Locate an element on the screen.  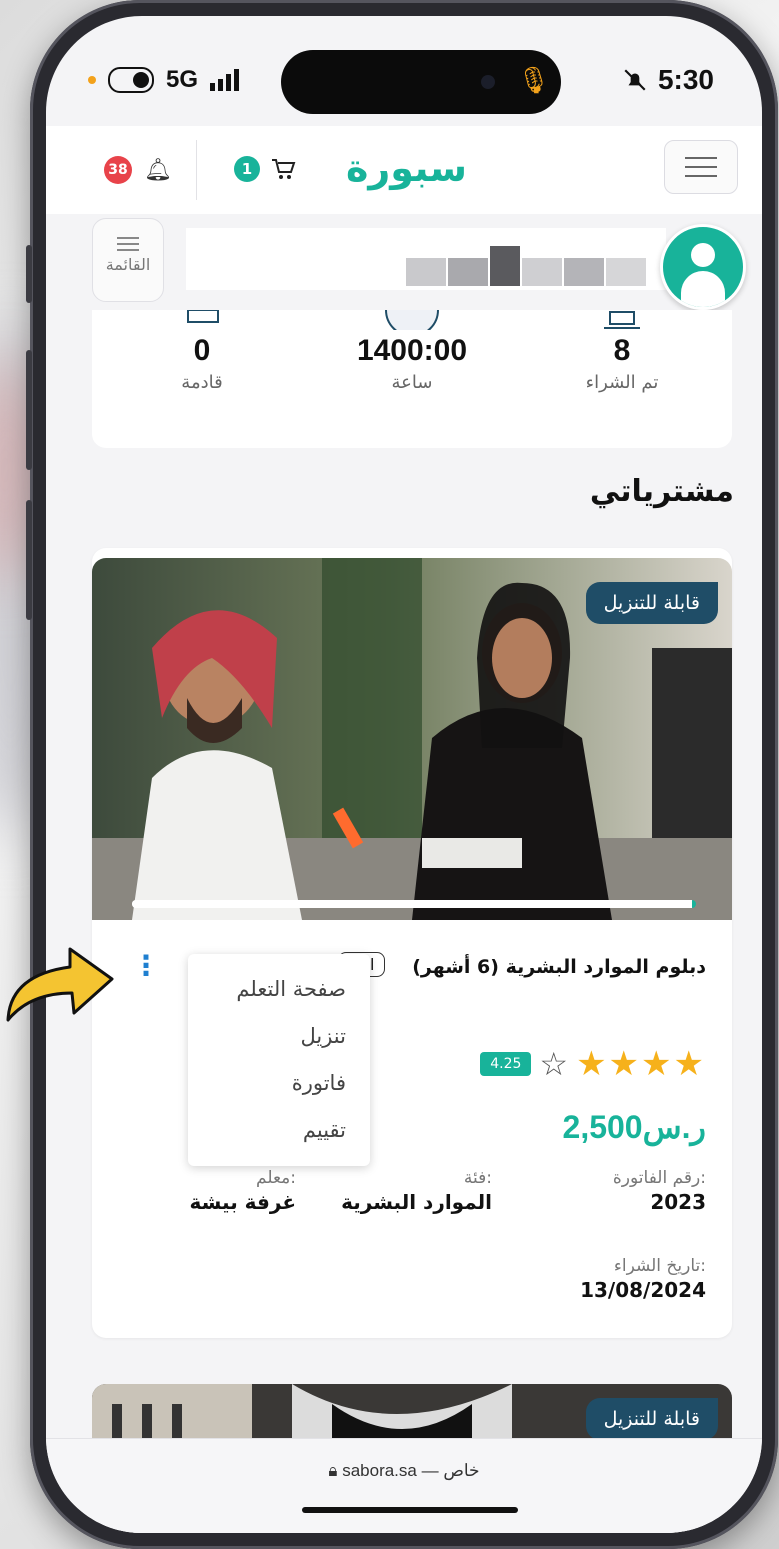
volume-up-button is located at coordinates (29, 410).